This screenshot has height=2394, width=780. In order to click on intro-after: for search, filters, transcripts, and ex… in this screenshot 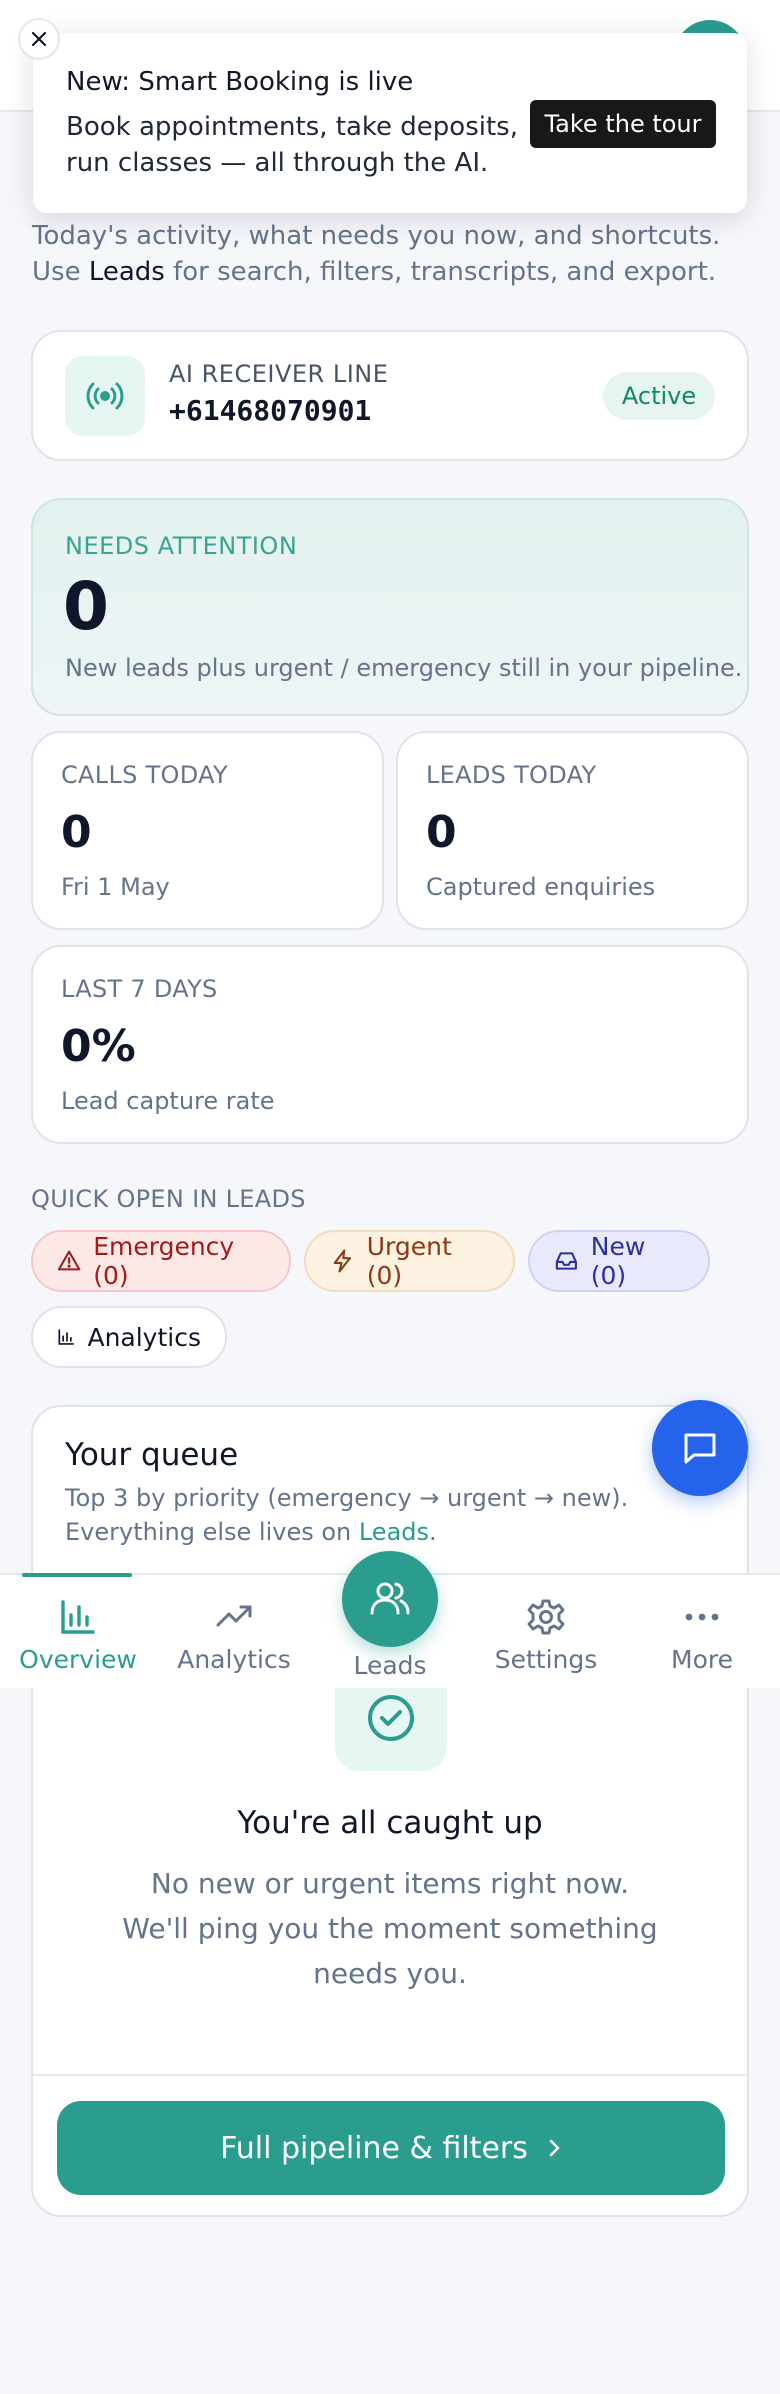, I will do `click(440, 272)`.